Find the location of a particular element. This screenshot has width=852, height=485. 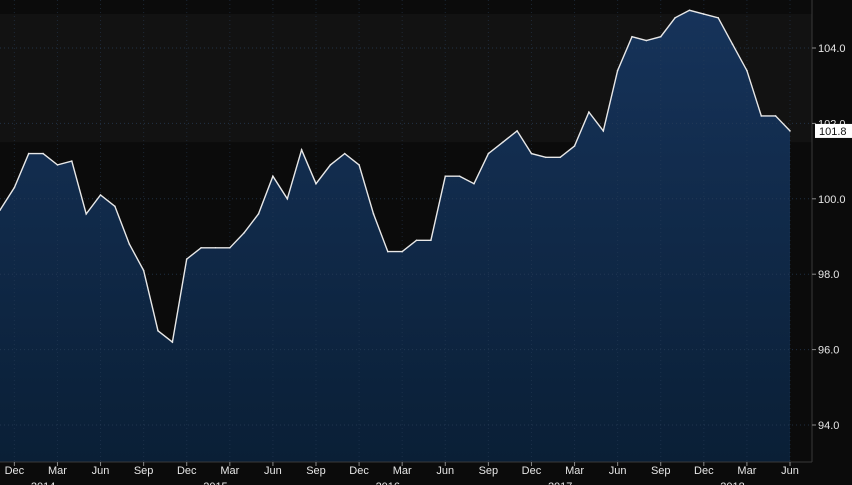

x-year-label: 2016 is located at coordinates (388, 483).